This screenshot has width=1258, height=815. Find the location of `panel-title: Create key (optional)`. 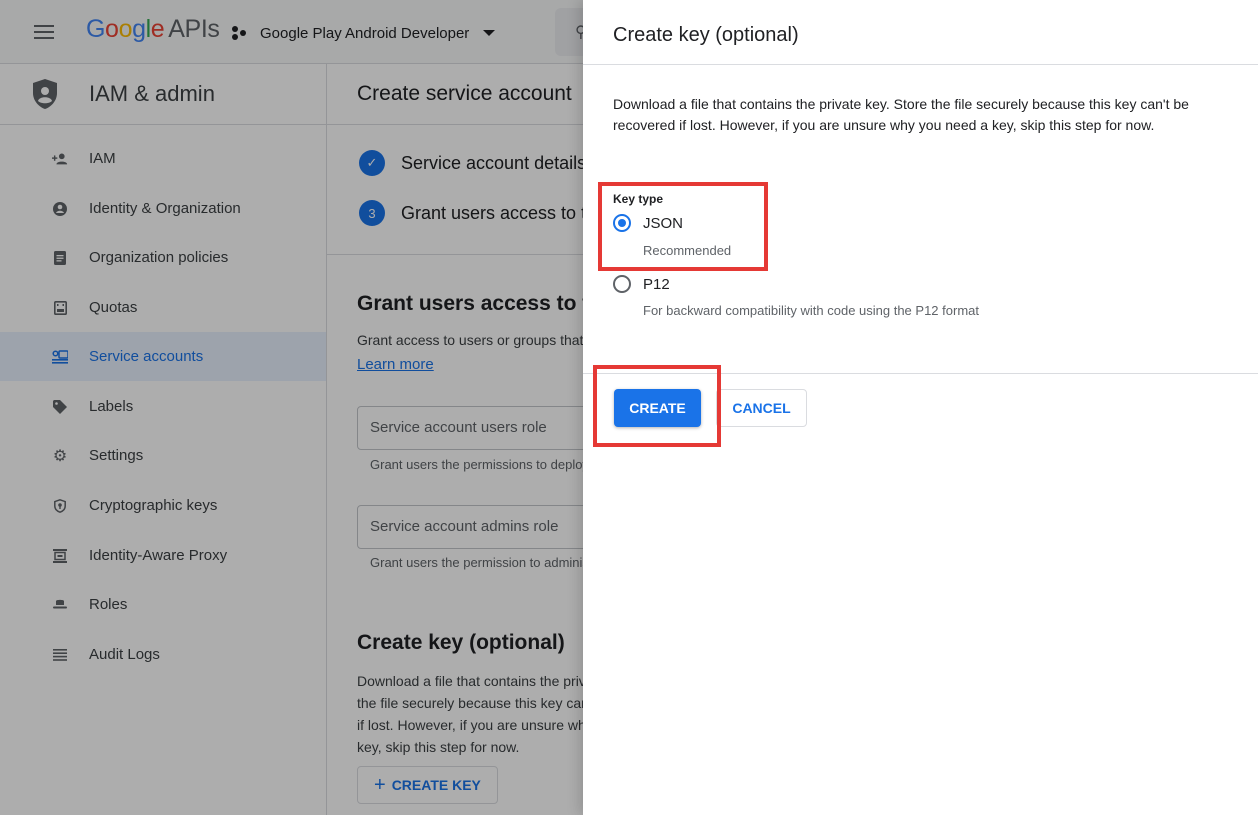

panel-title: Create key (optional) is located at coordinates (706, 35).